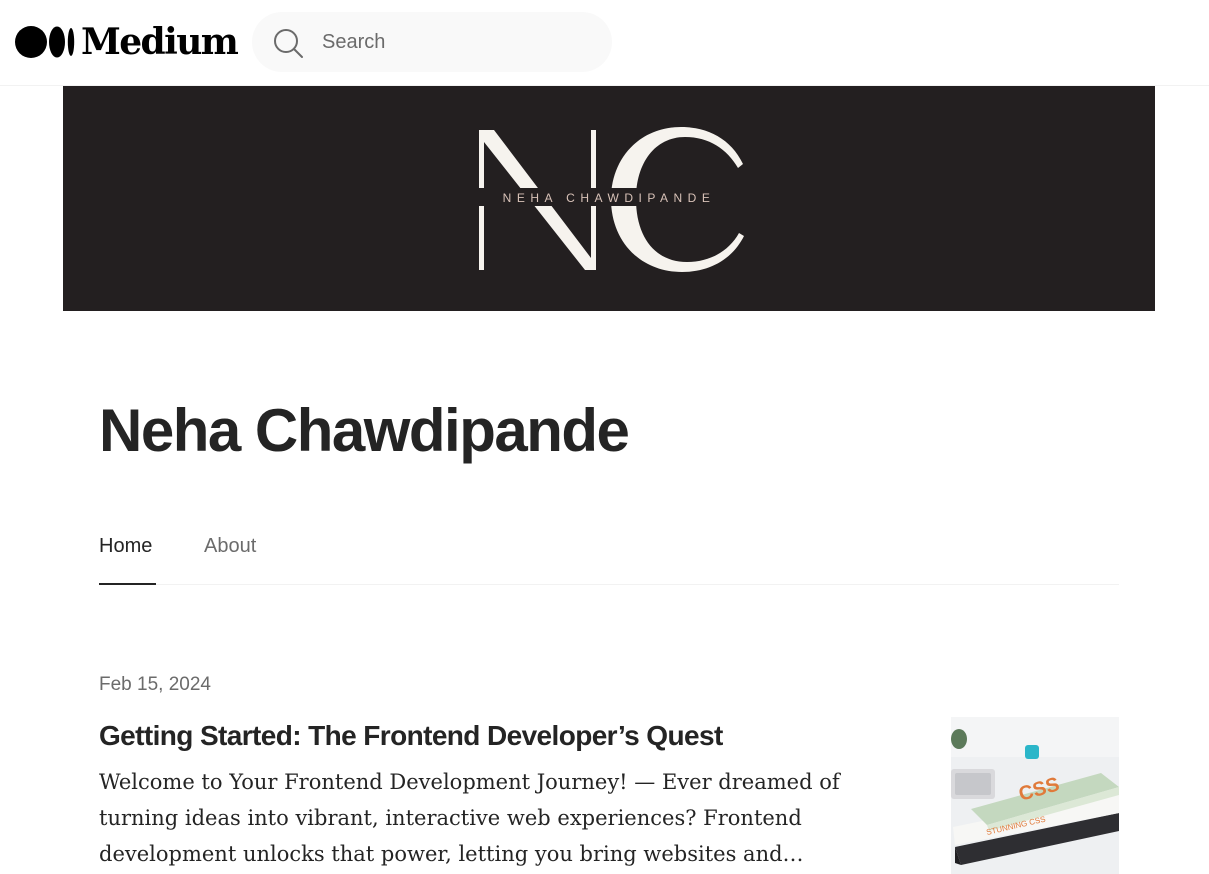 This screenshot has height=874, width=1209. I want to click on post-date: Feb 15, 2024, so click(155, 684).